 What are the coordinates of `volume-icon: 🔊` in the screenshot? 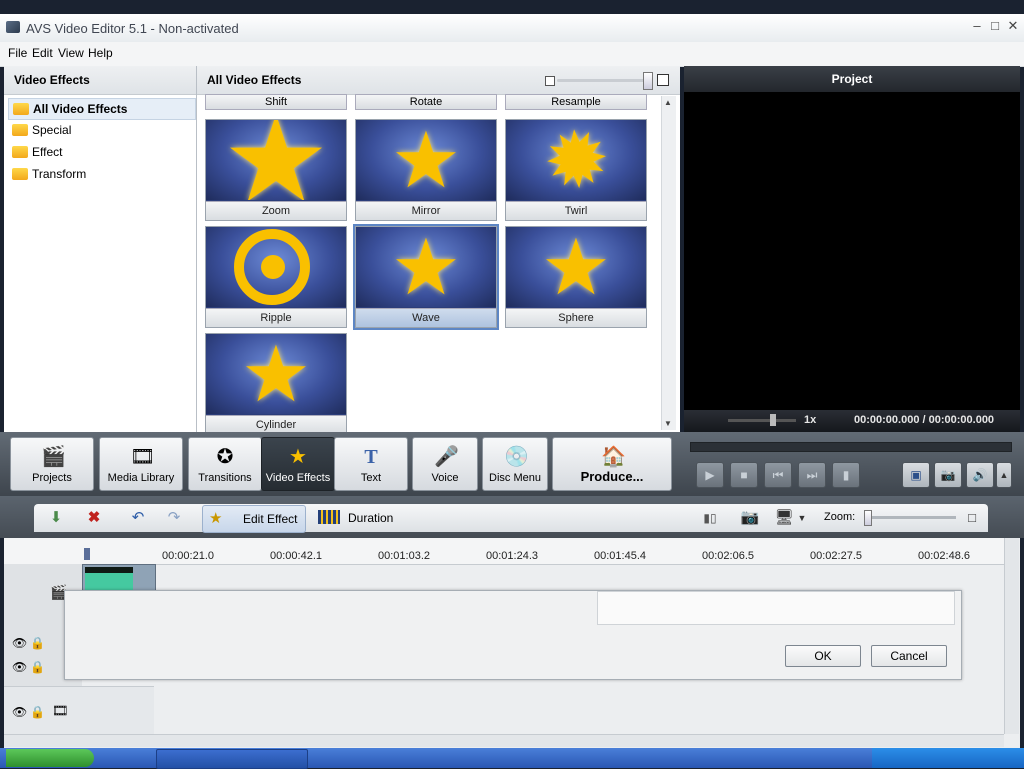 It's located at (980, 475).